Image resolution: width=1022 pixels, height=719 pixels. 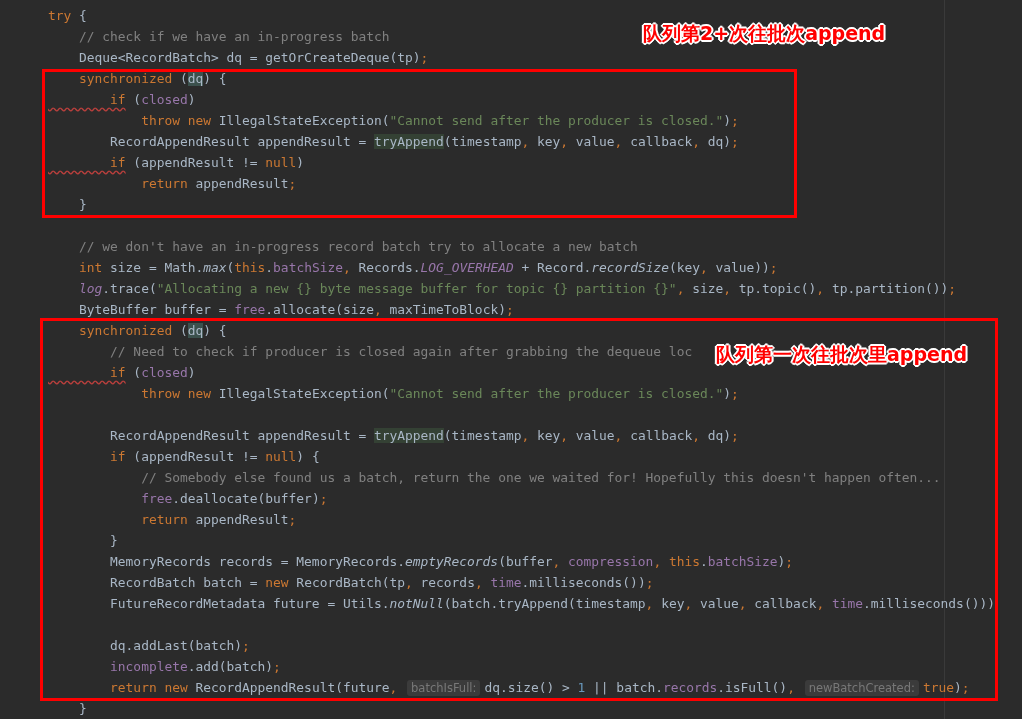 I want to click on code-line: // check if we have an in-progress batch, so click(x=234, y=36).